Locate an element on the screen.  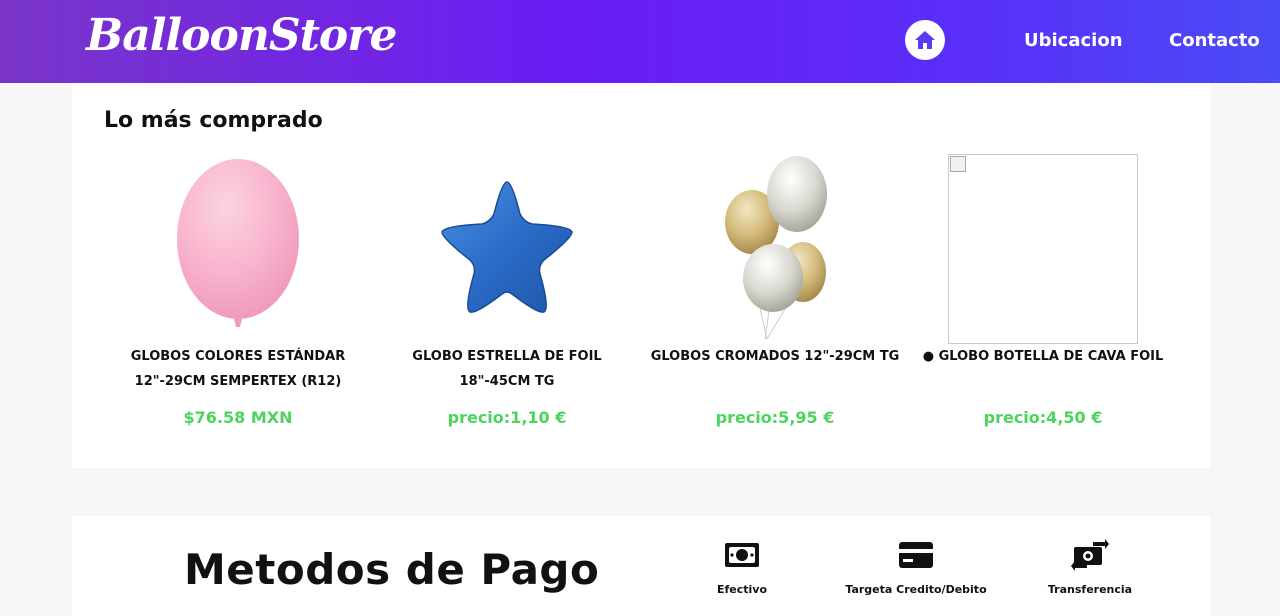
broken-image is located at coordinates (1043, 249).